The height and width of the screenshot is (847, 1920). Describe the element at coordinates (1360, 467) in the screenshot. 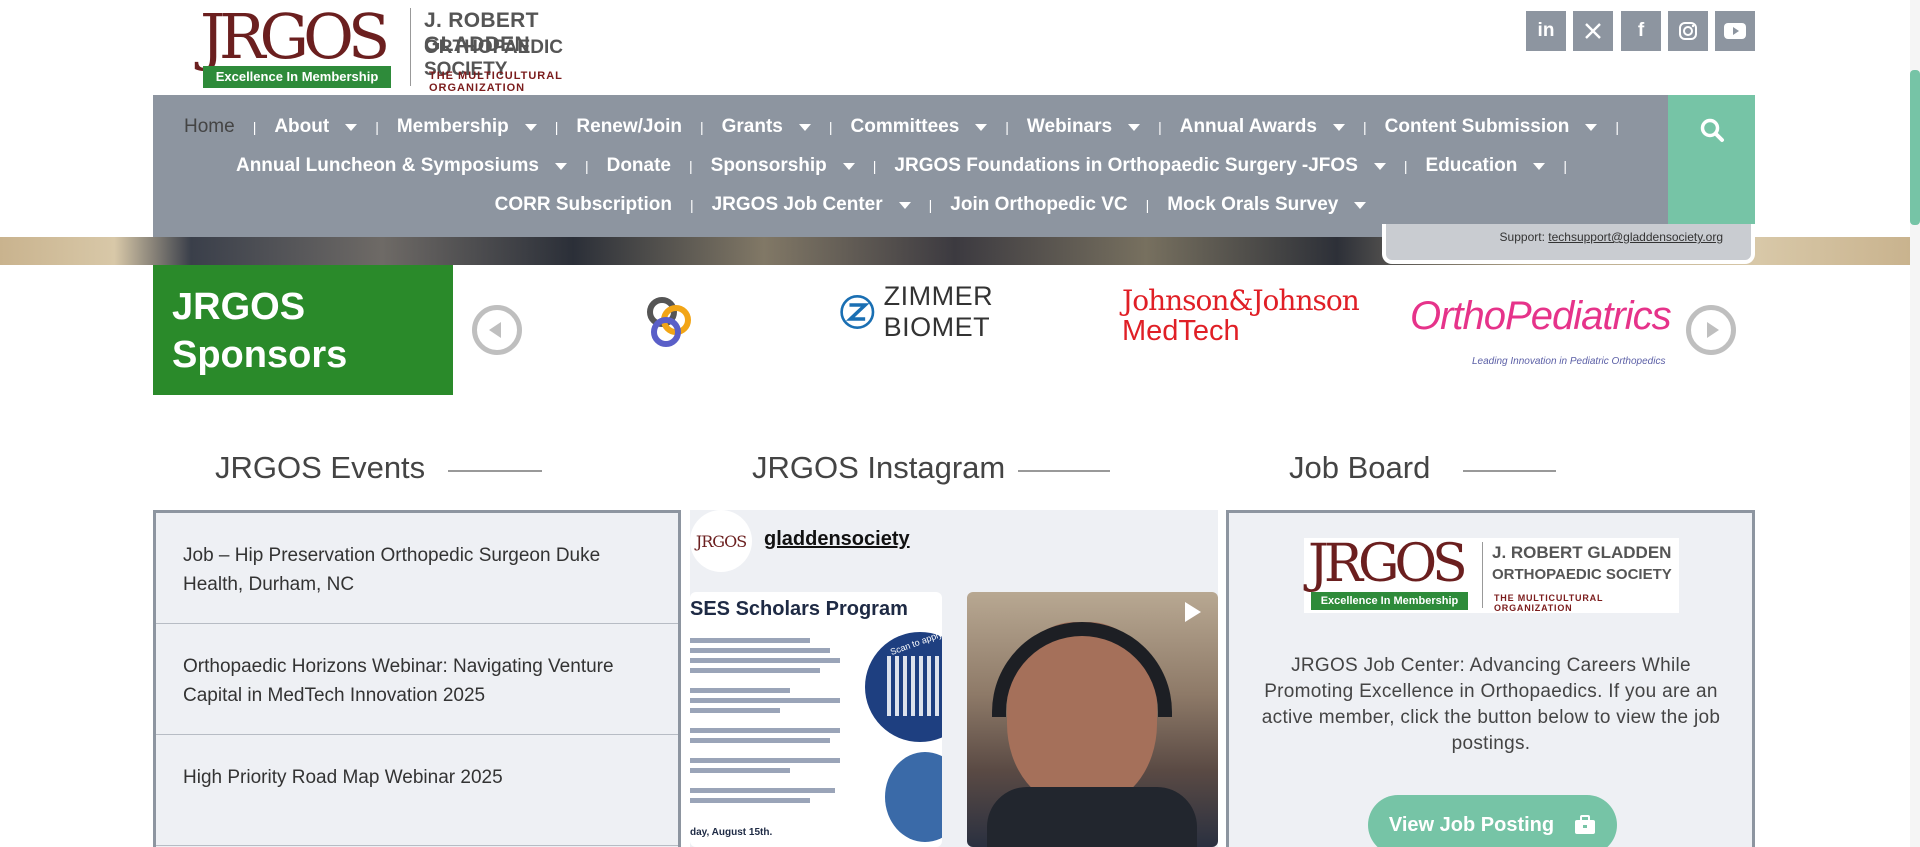

I see `jobs-section-title: Job Board` at that location.